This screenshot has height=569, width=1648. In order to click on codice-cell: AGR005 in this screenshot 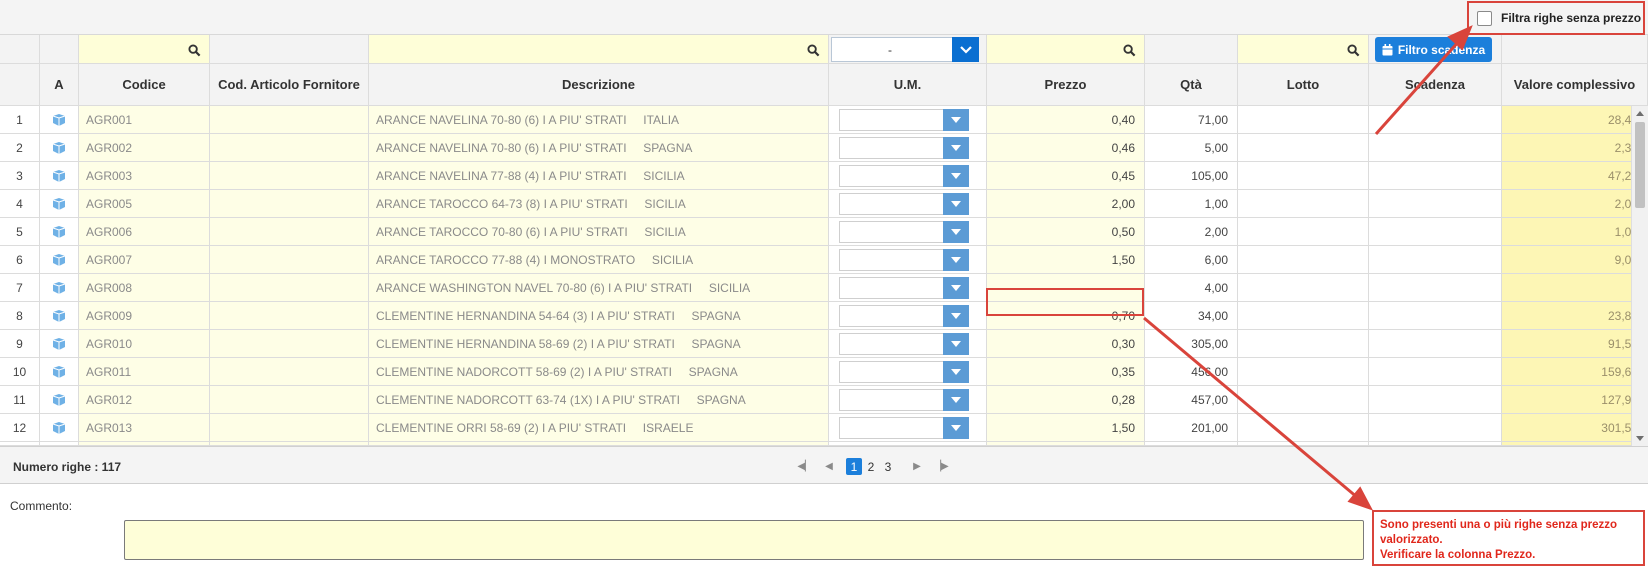, I will do `click(144, 204)`.